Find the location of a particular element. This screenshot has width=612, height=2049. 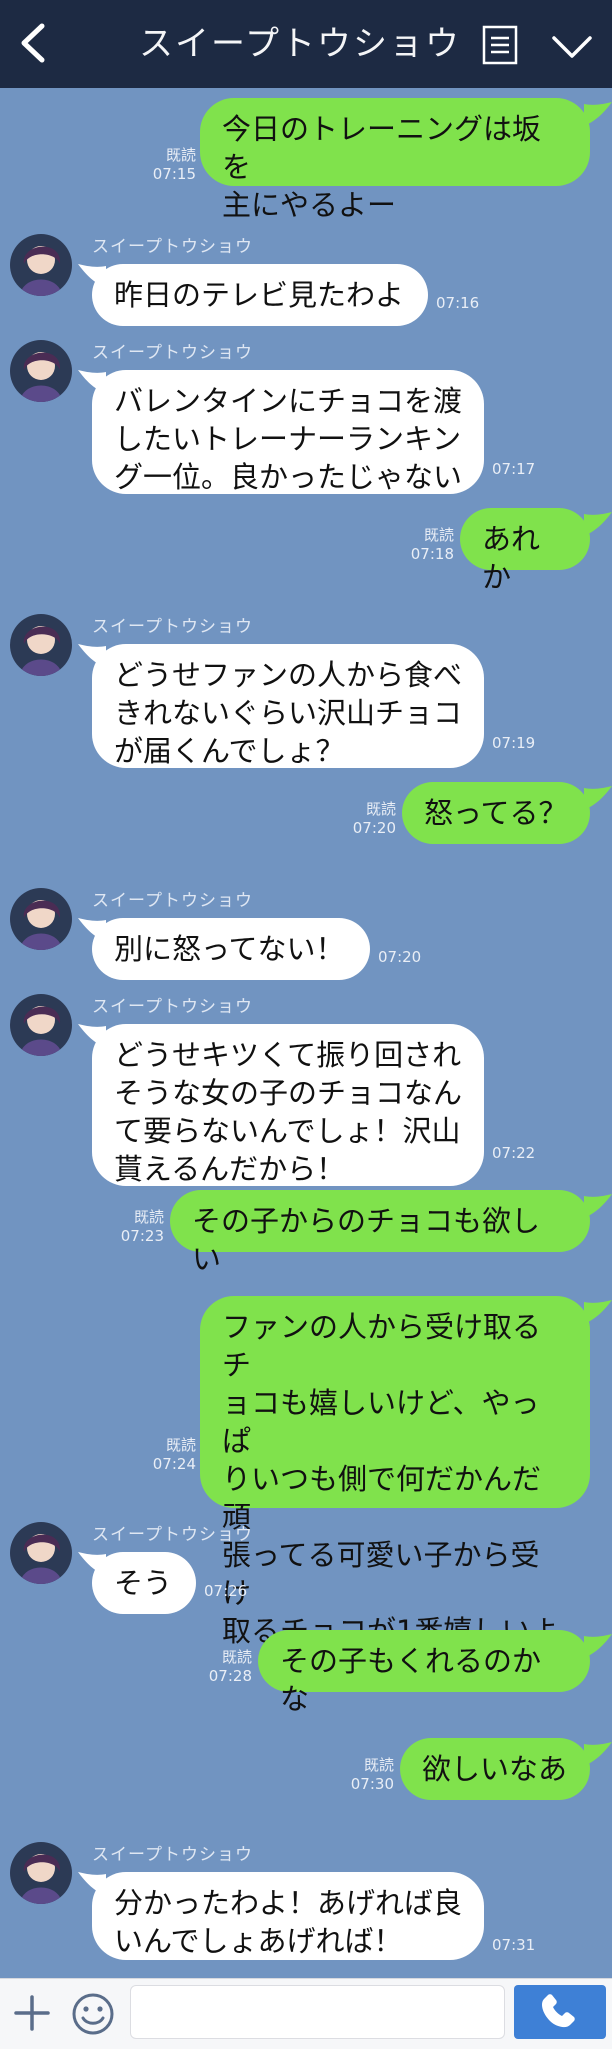

chat-header: スイープトウショウ is located at coordinates (306, 44).